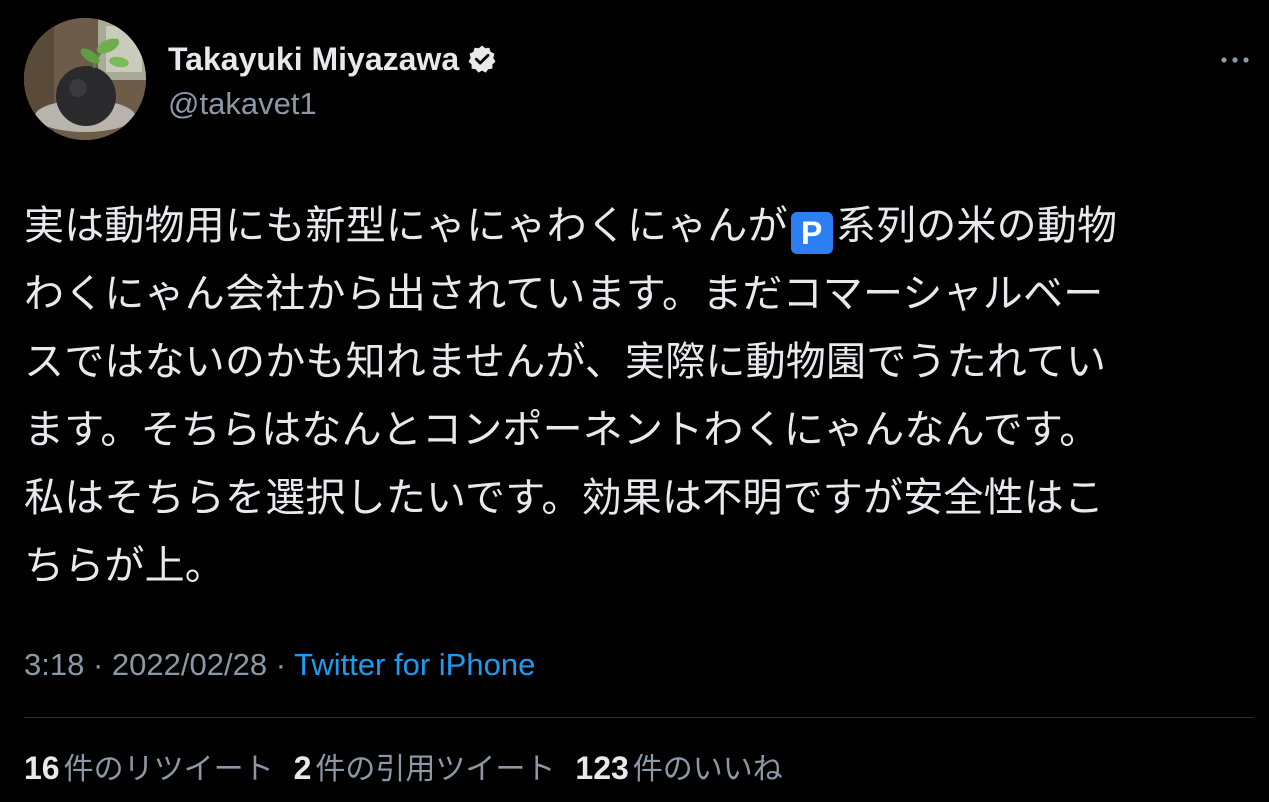  I want to click on likes-stat: 123 件のいいね, so click(678, 766).